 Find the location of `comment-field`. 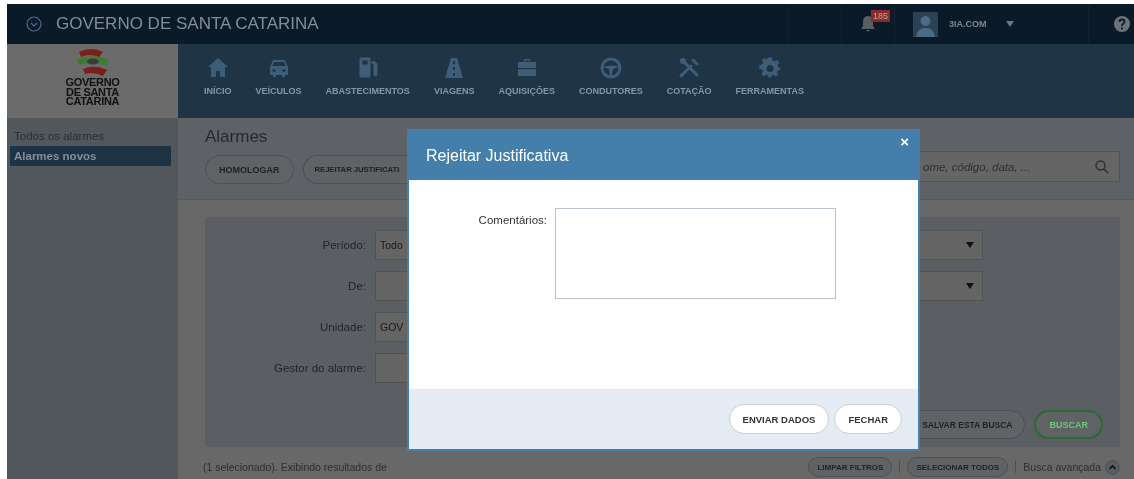

comment-field is located at coordinates (695, 253).